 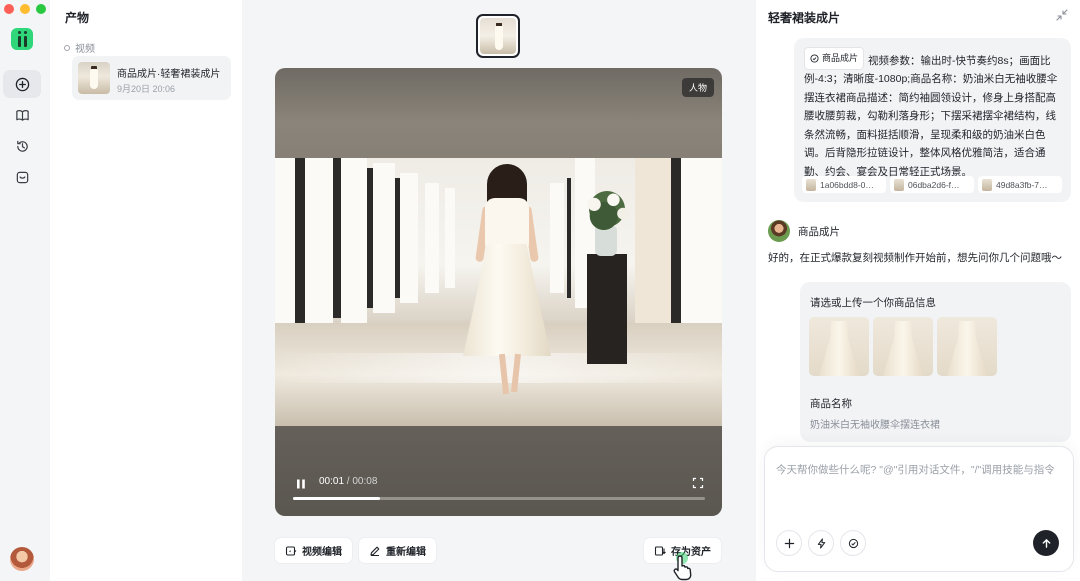 What do you see at coordinates (146, 89) in the screenshot?
I see `project-date: 9月20日 20:06` at bounding box center [146, 89].